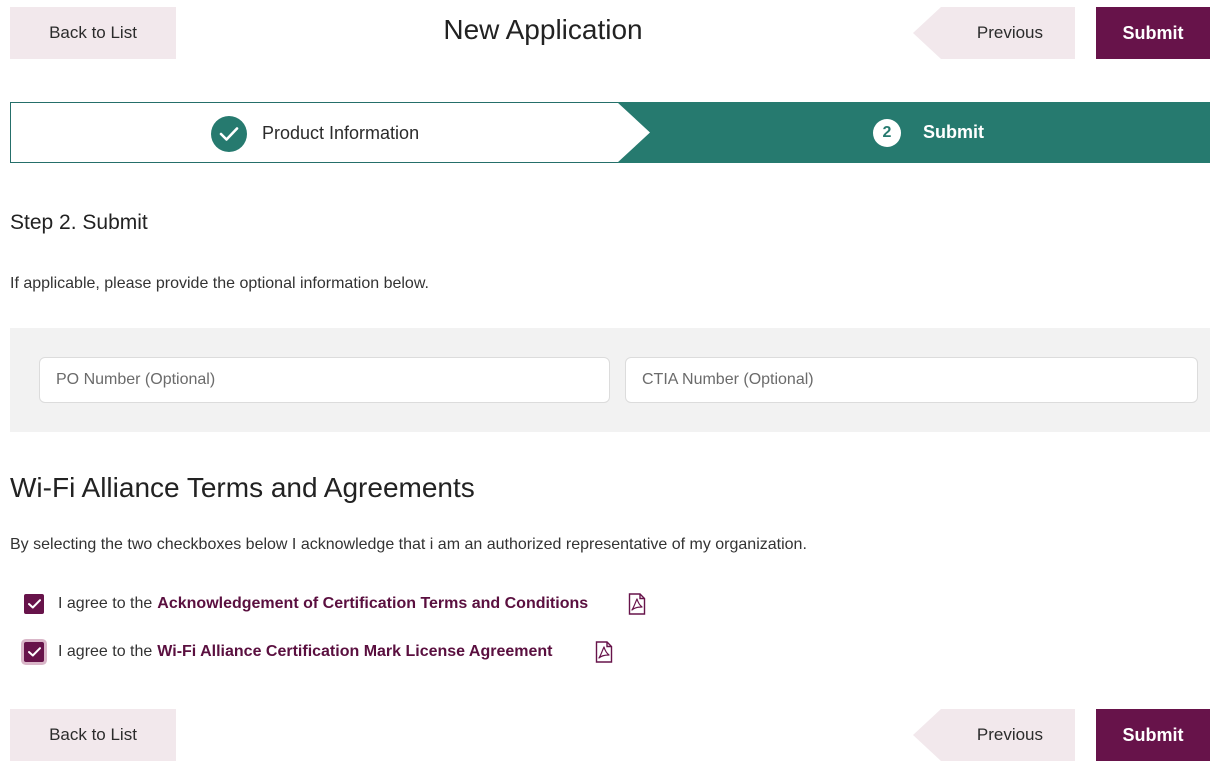 This screenshot has width=1210, height=761. Describe the element at coordinates (887, 133) in the screenshot. I see `step-2-number: 2` at that location.